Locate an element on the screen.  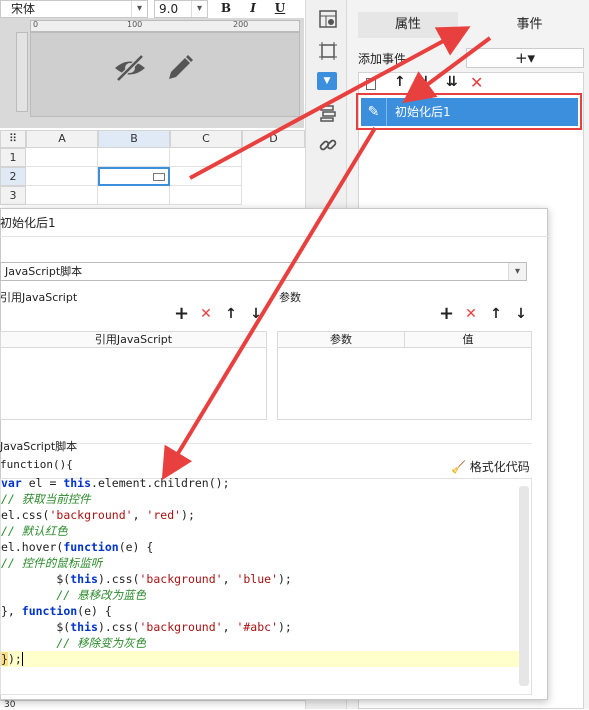
ref-js-column-header: 引用JavaScript is located at coordinates (133, 340).